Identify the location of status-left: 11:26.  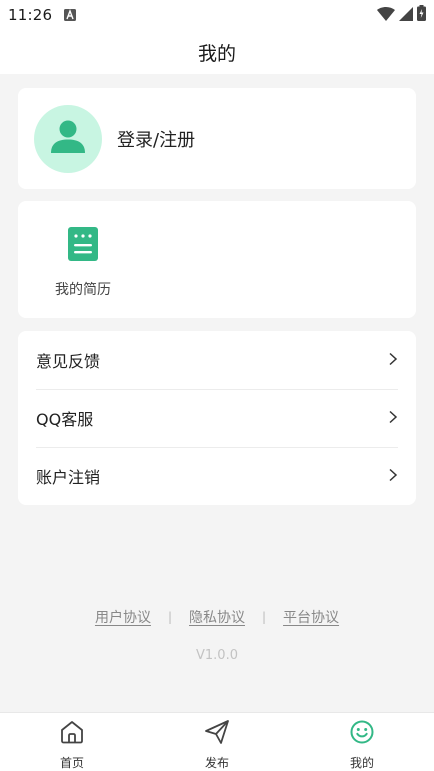
(42, 15).